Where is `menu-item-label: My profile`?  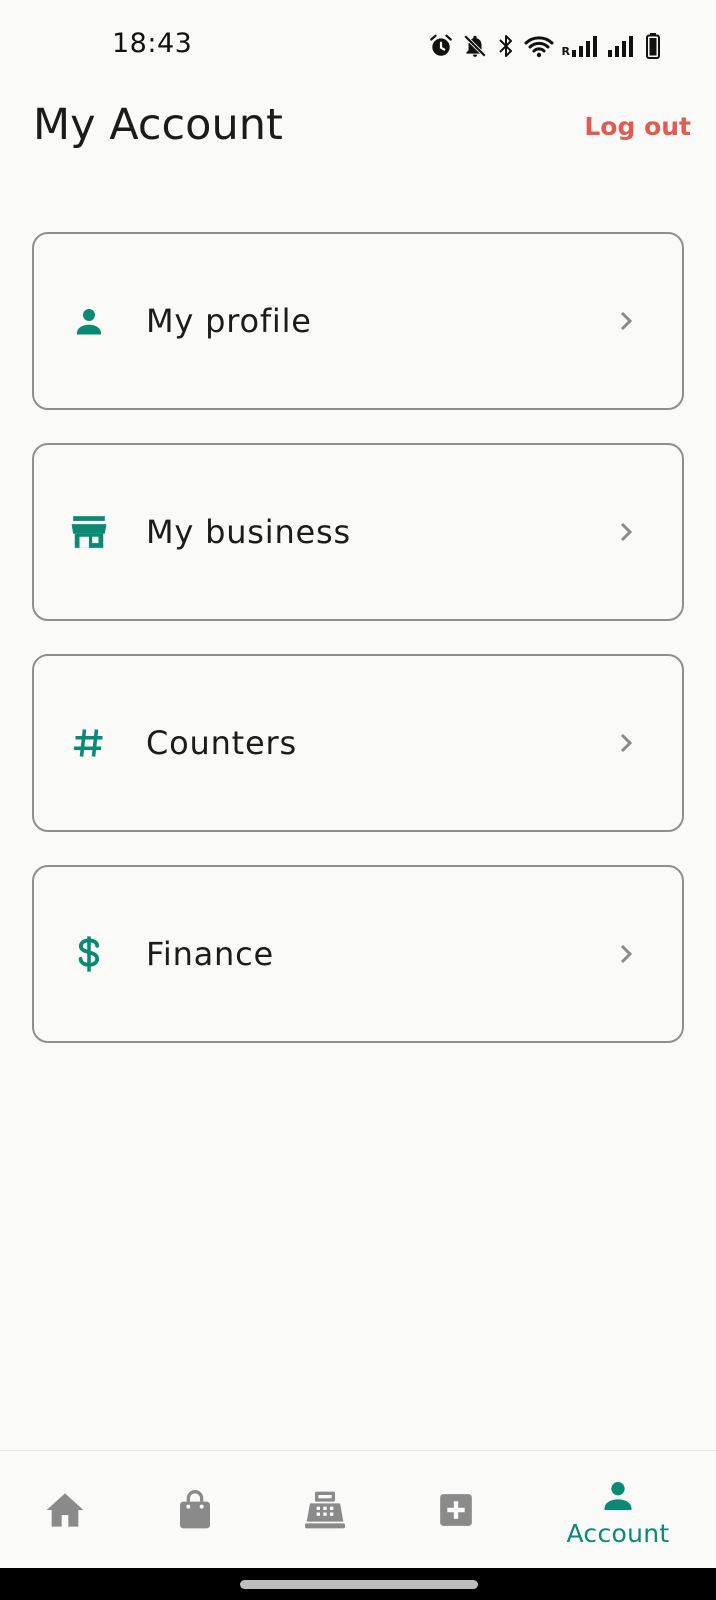 menu-item-label: My profile is located at coordinates (229, 321).